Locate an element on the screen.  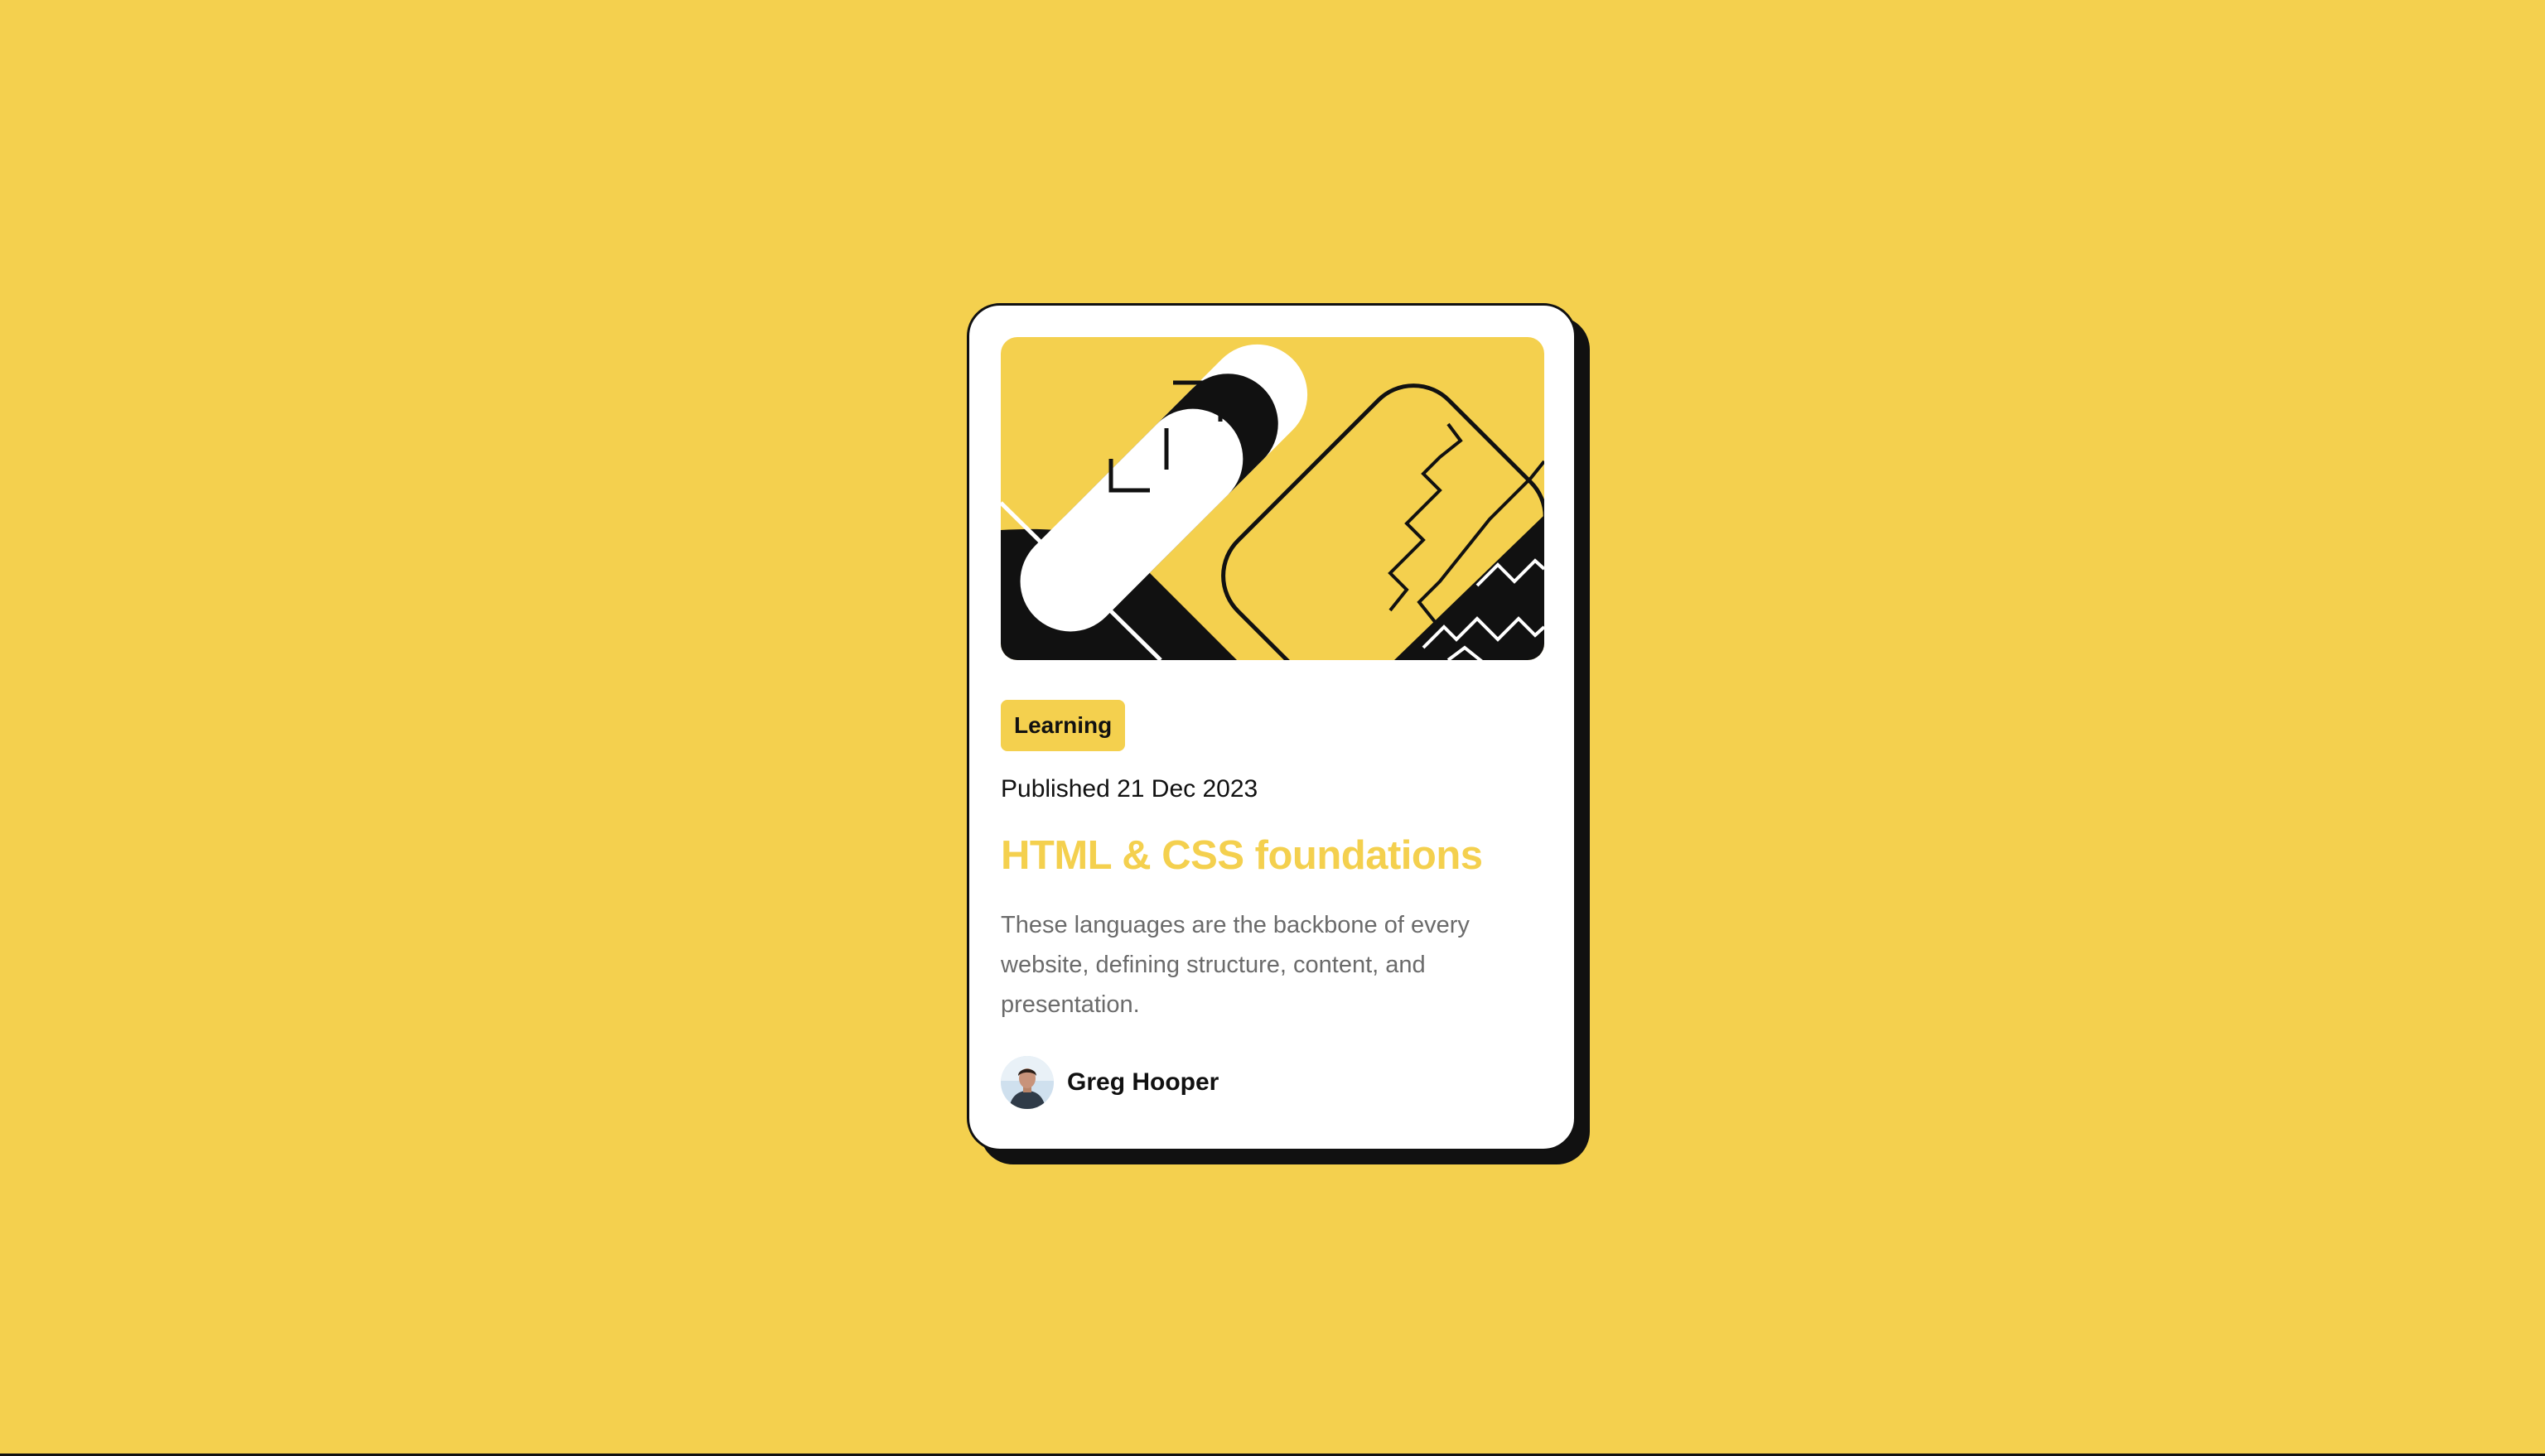
published-date: Published 21 Dec 2023 is located at coordinates (1130, 789).